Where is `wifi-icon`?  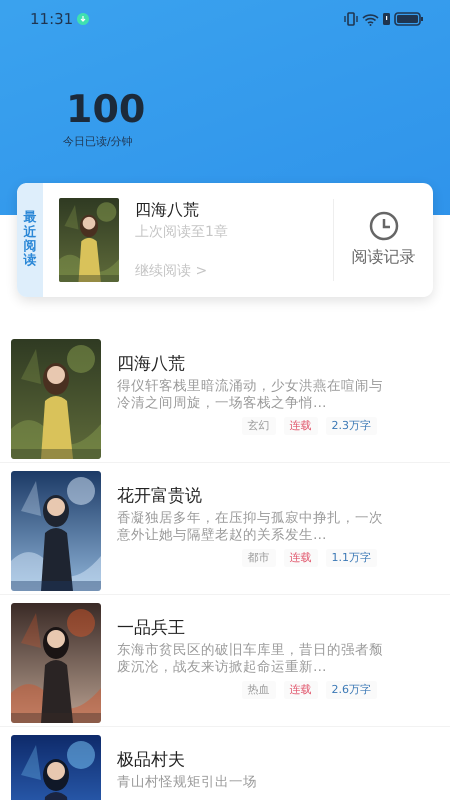
wifi-icon is located at coordinates (370, 19).